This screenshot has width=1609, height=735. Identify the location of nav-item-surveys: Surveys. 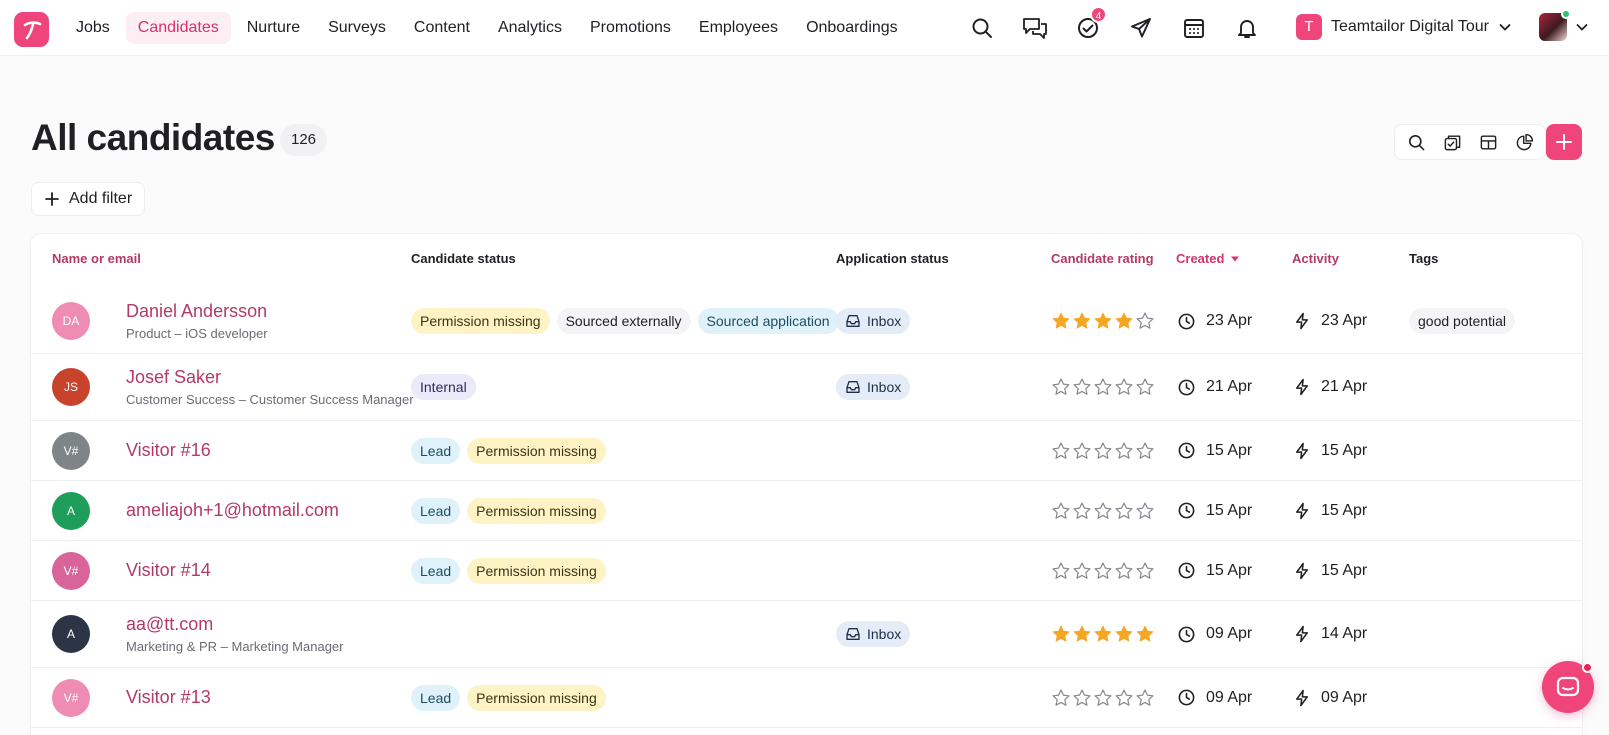
(357, 28).